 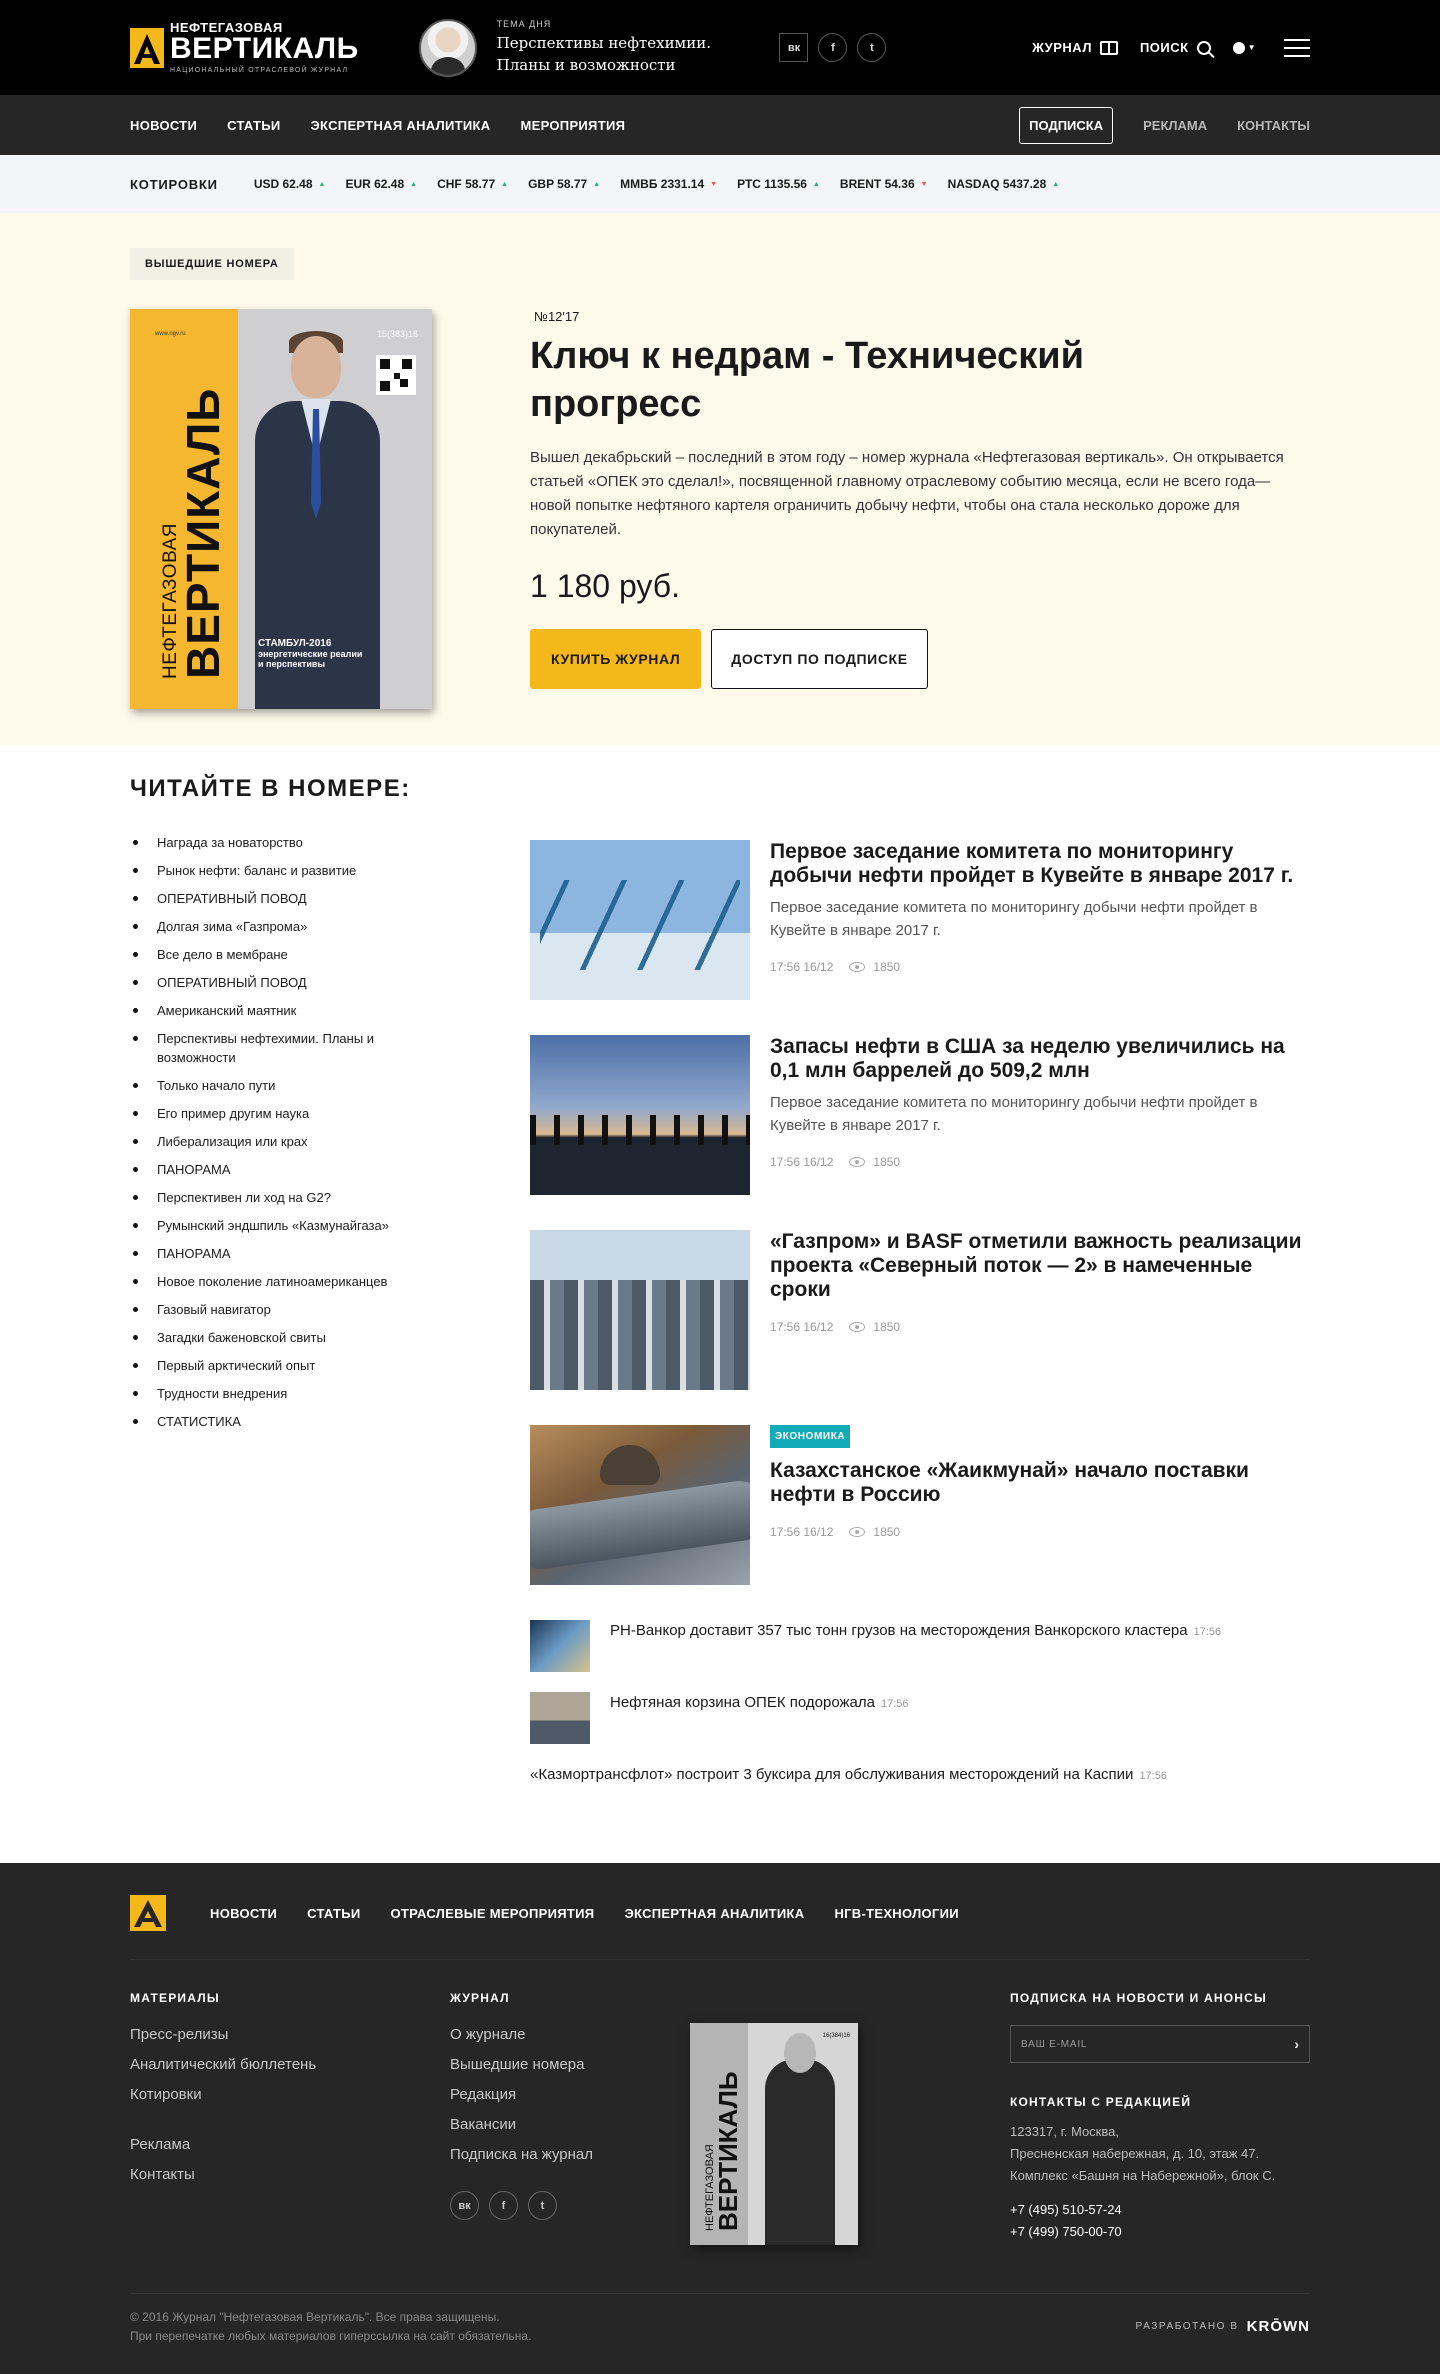 What do you see at coordinates (270, 1197) in the screenshot?
I see `toc-item: Перспективен ли ход на G2?` at bounding box center [270, 1197].